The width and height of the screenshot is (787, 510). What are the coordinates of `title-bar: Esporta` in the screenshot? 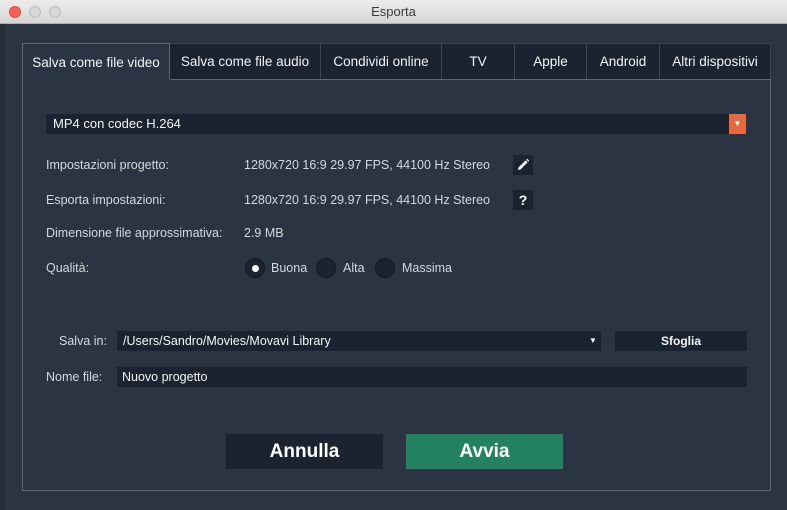 It's located at (393, 12).